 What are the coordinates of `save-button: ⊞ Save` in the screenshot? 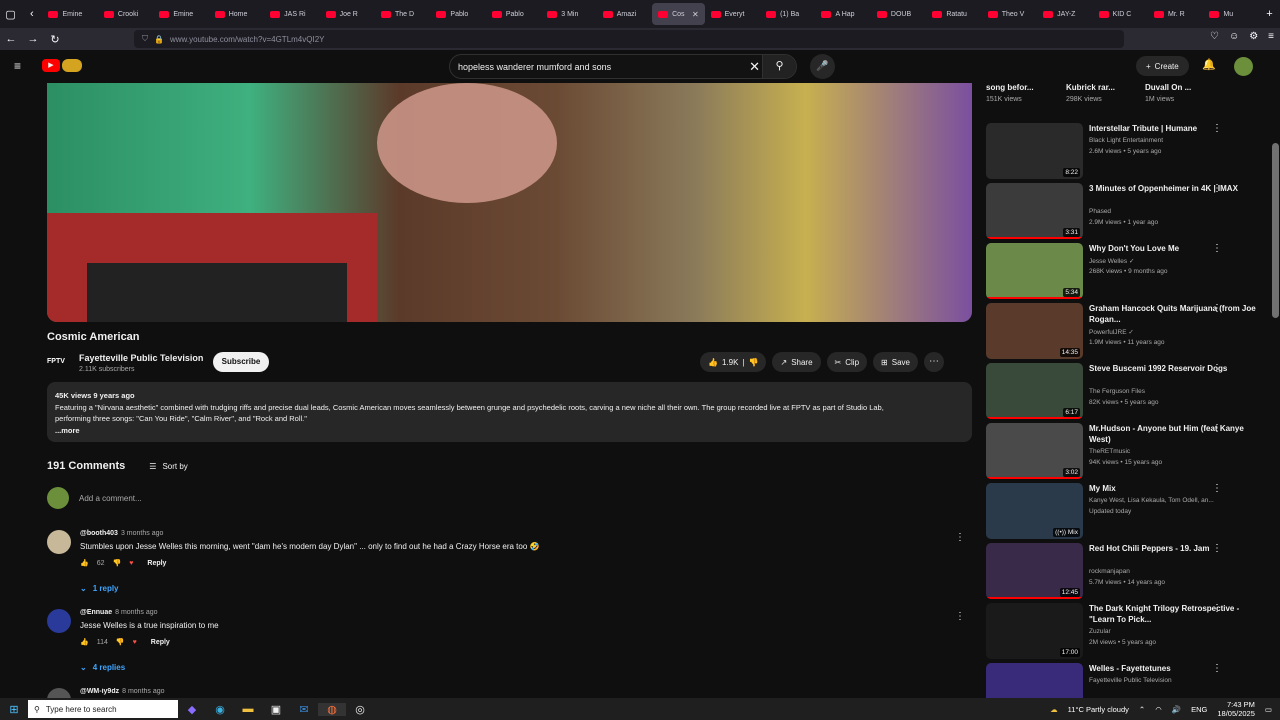 It's located at (895, 362).